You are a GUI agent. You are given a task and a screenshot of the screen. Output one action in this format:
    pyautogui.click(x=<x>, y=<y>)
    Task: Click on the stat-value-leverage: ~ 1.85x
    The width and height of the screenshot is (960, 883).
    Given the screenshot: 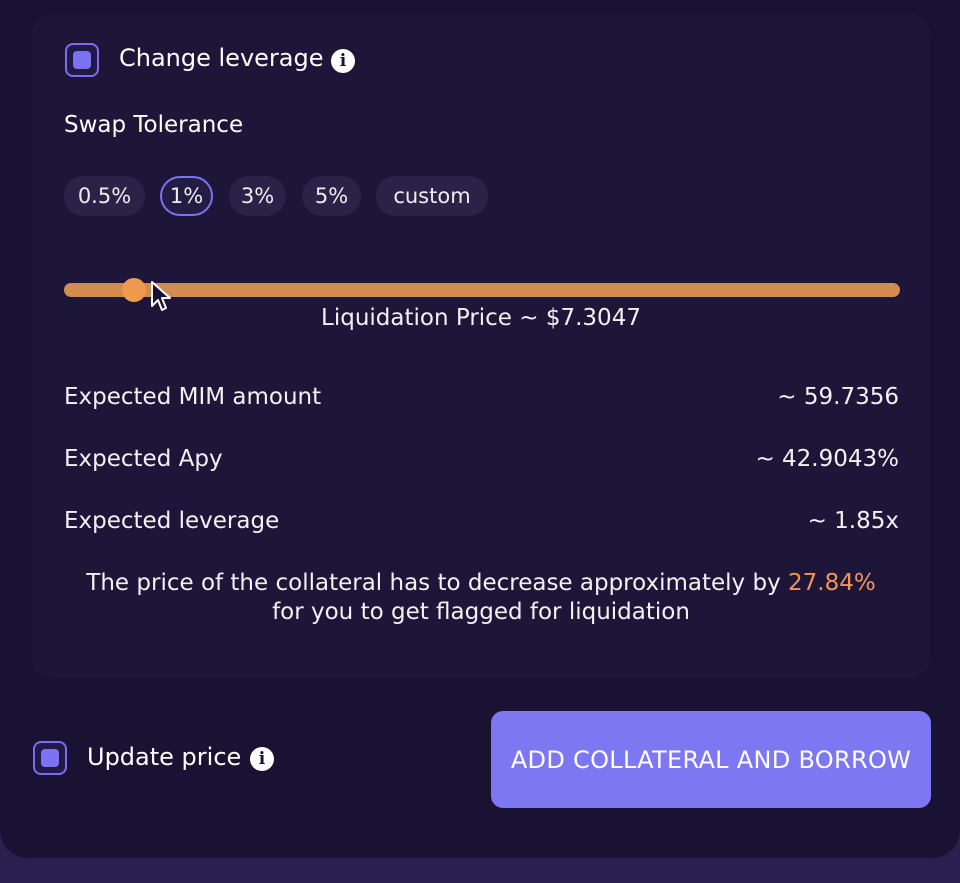 What is the action you would take?
    pyautogui.click(x=853, y=521)
    